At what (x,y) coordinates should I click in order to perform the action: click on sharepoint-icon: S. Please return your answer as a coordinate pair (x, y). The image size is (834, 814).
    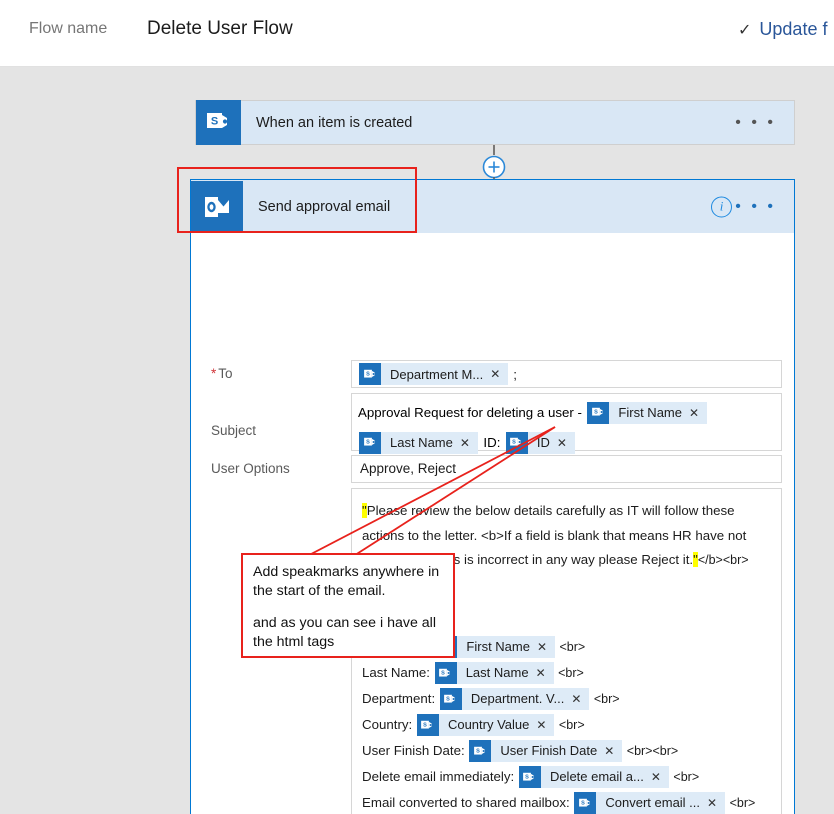
    Looking at the image, I should click on (218, 122).